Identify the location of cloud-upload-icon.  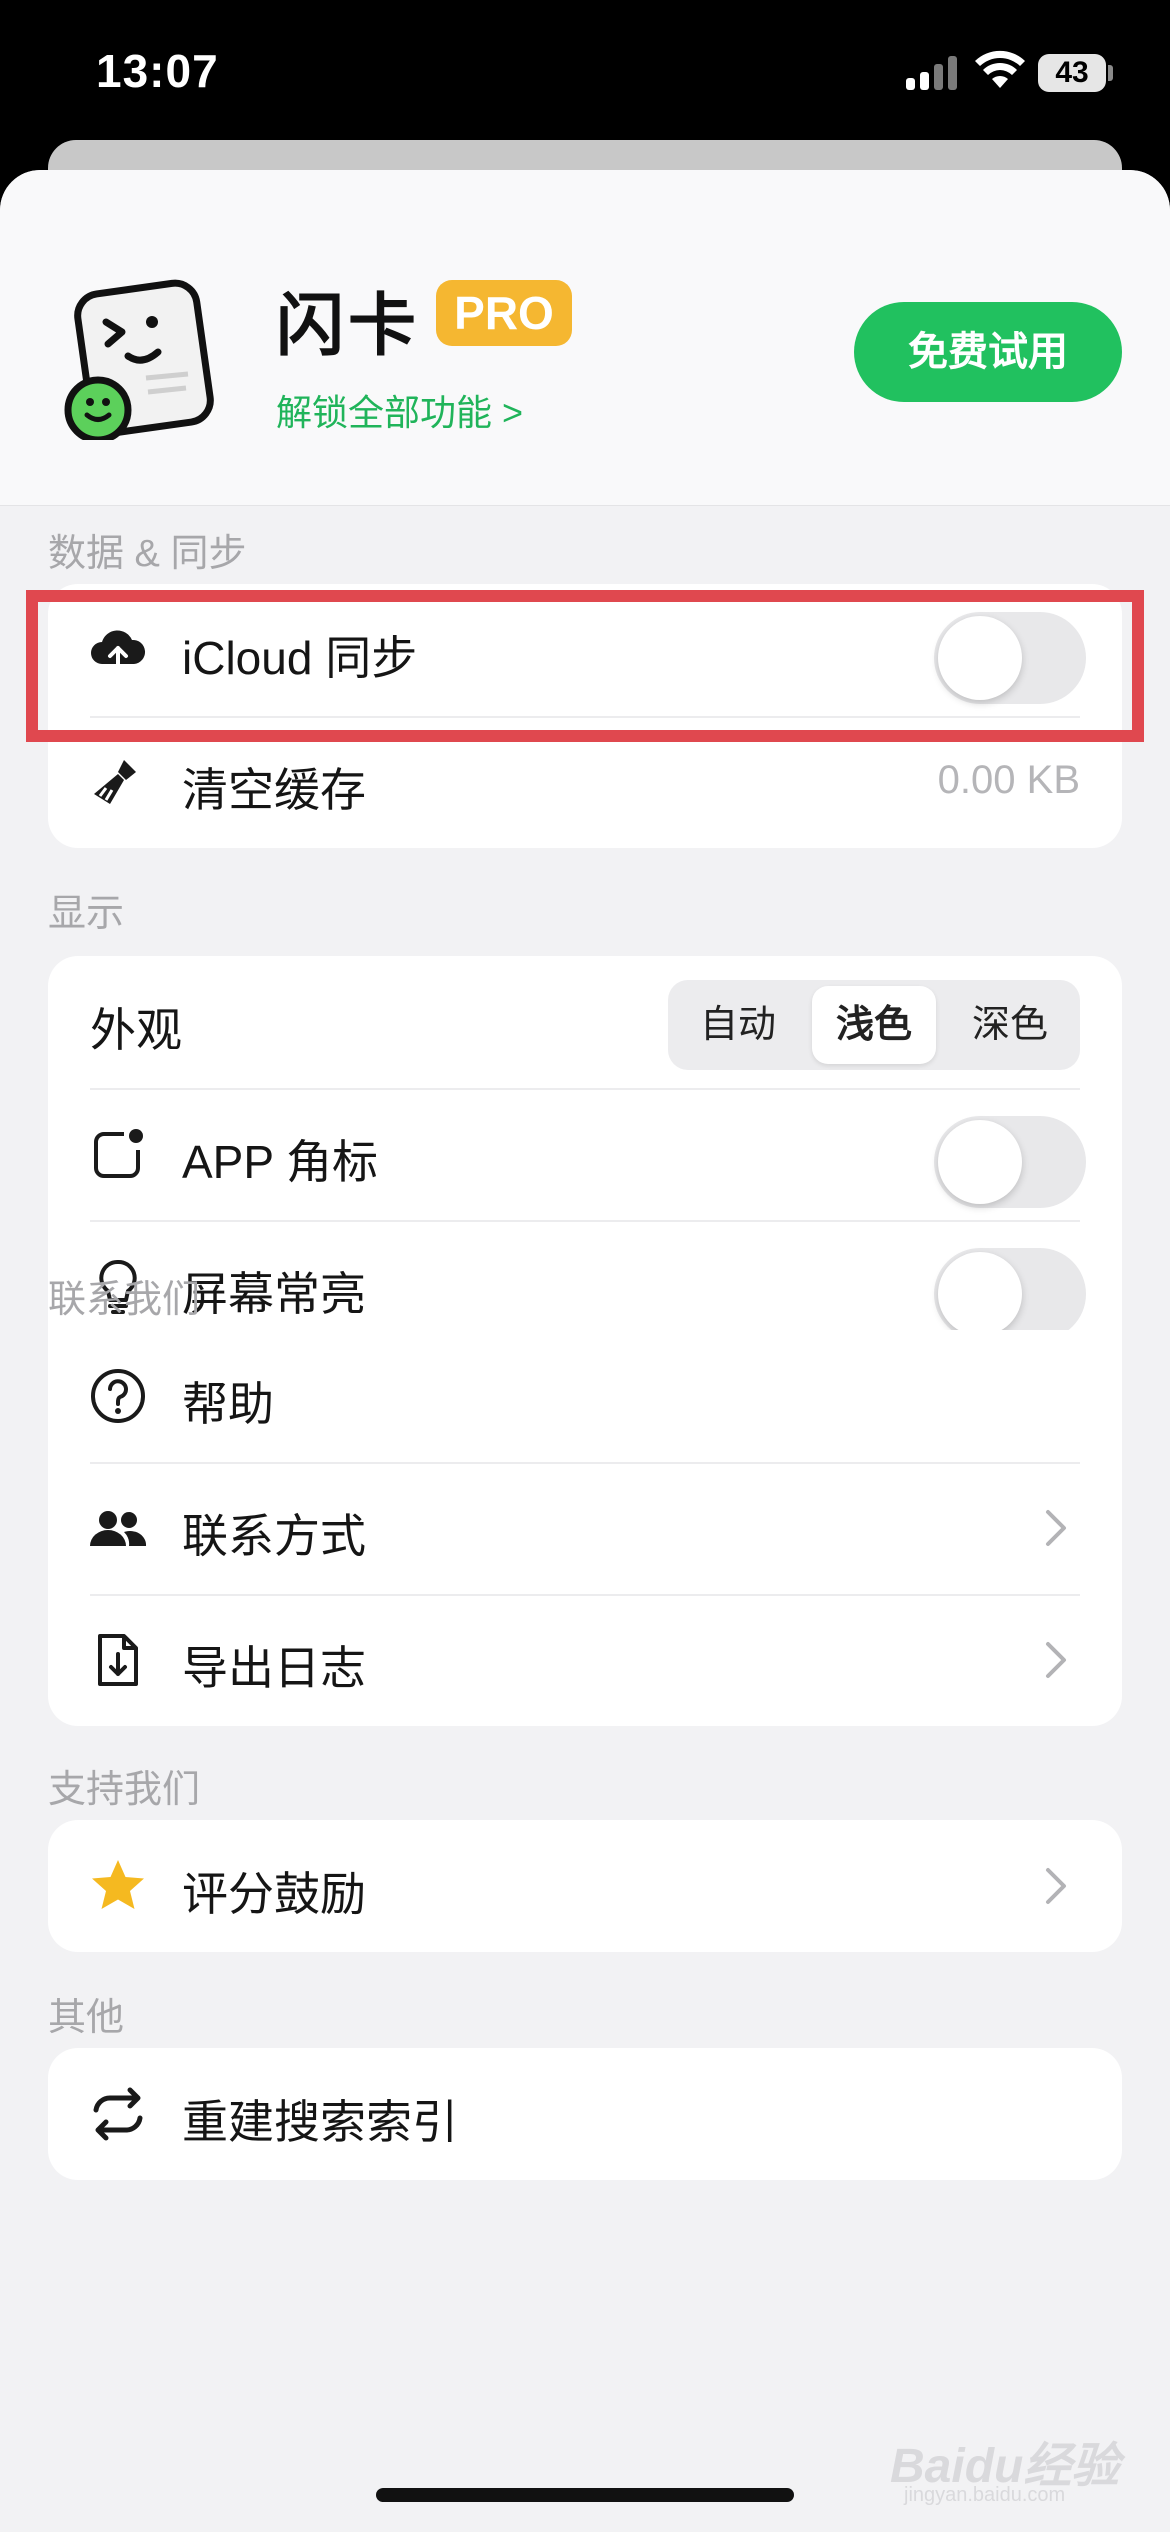
(118, 651).